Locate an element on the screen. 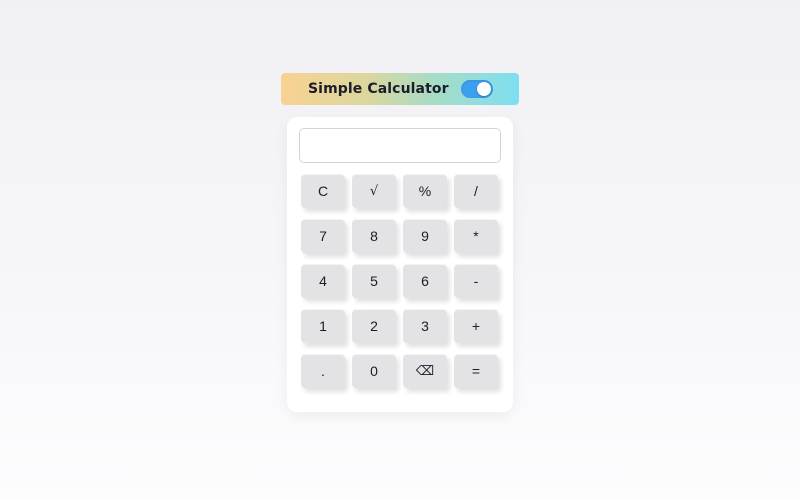 This screenshot has width=800, height=500. multiply-button: * is located at coordinates (476, 236).